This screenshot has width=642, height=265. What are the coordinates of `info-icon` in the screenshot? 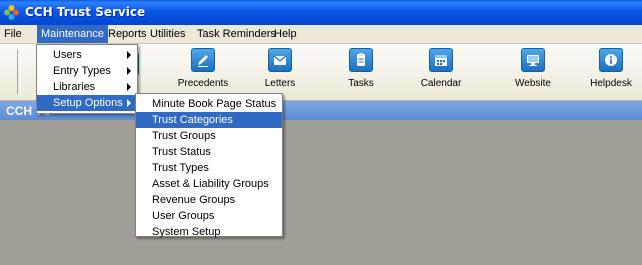 It's located at (611, 60).